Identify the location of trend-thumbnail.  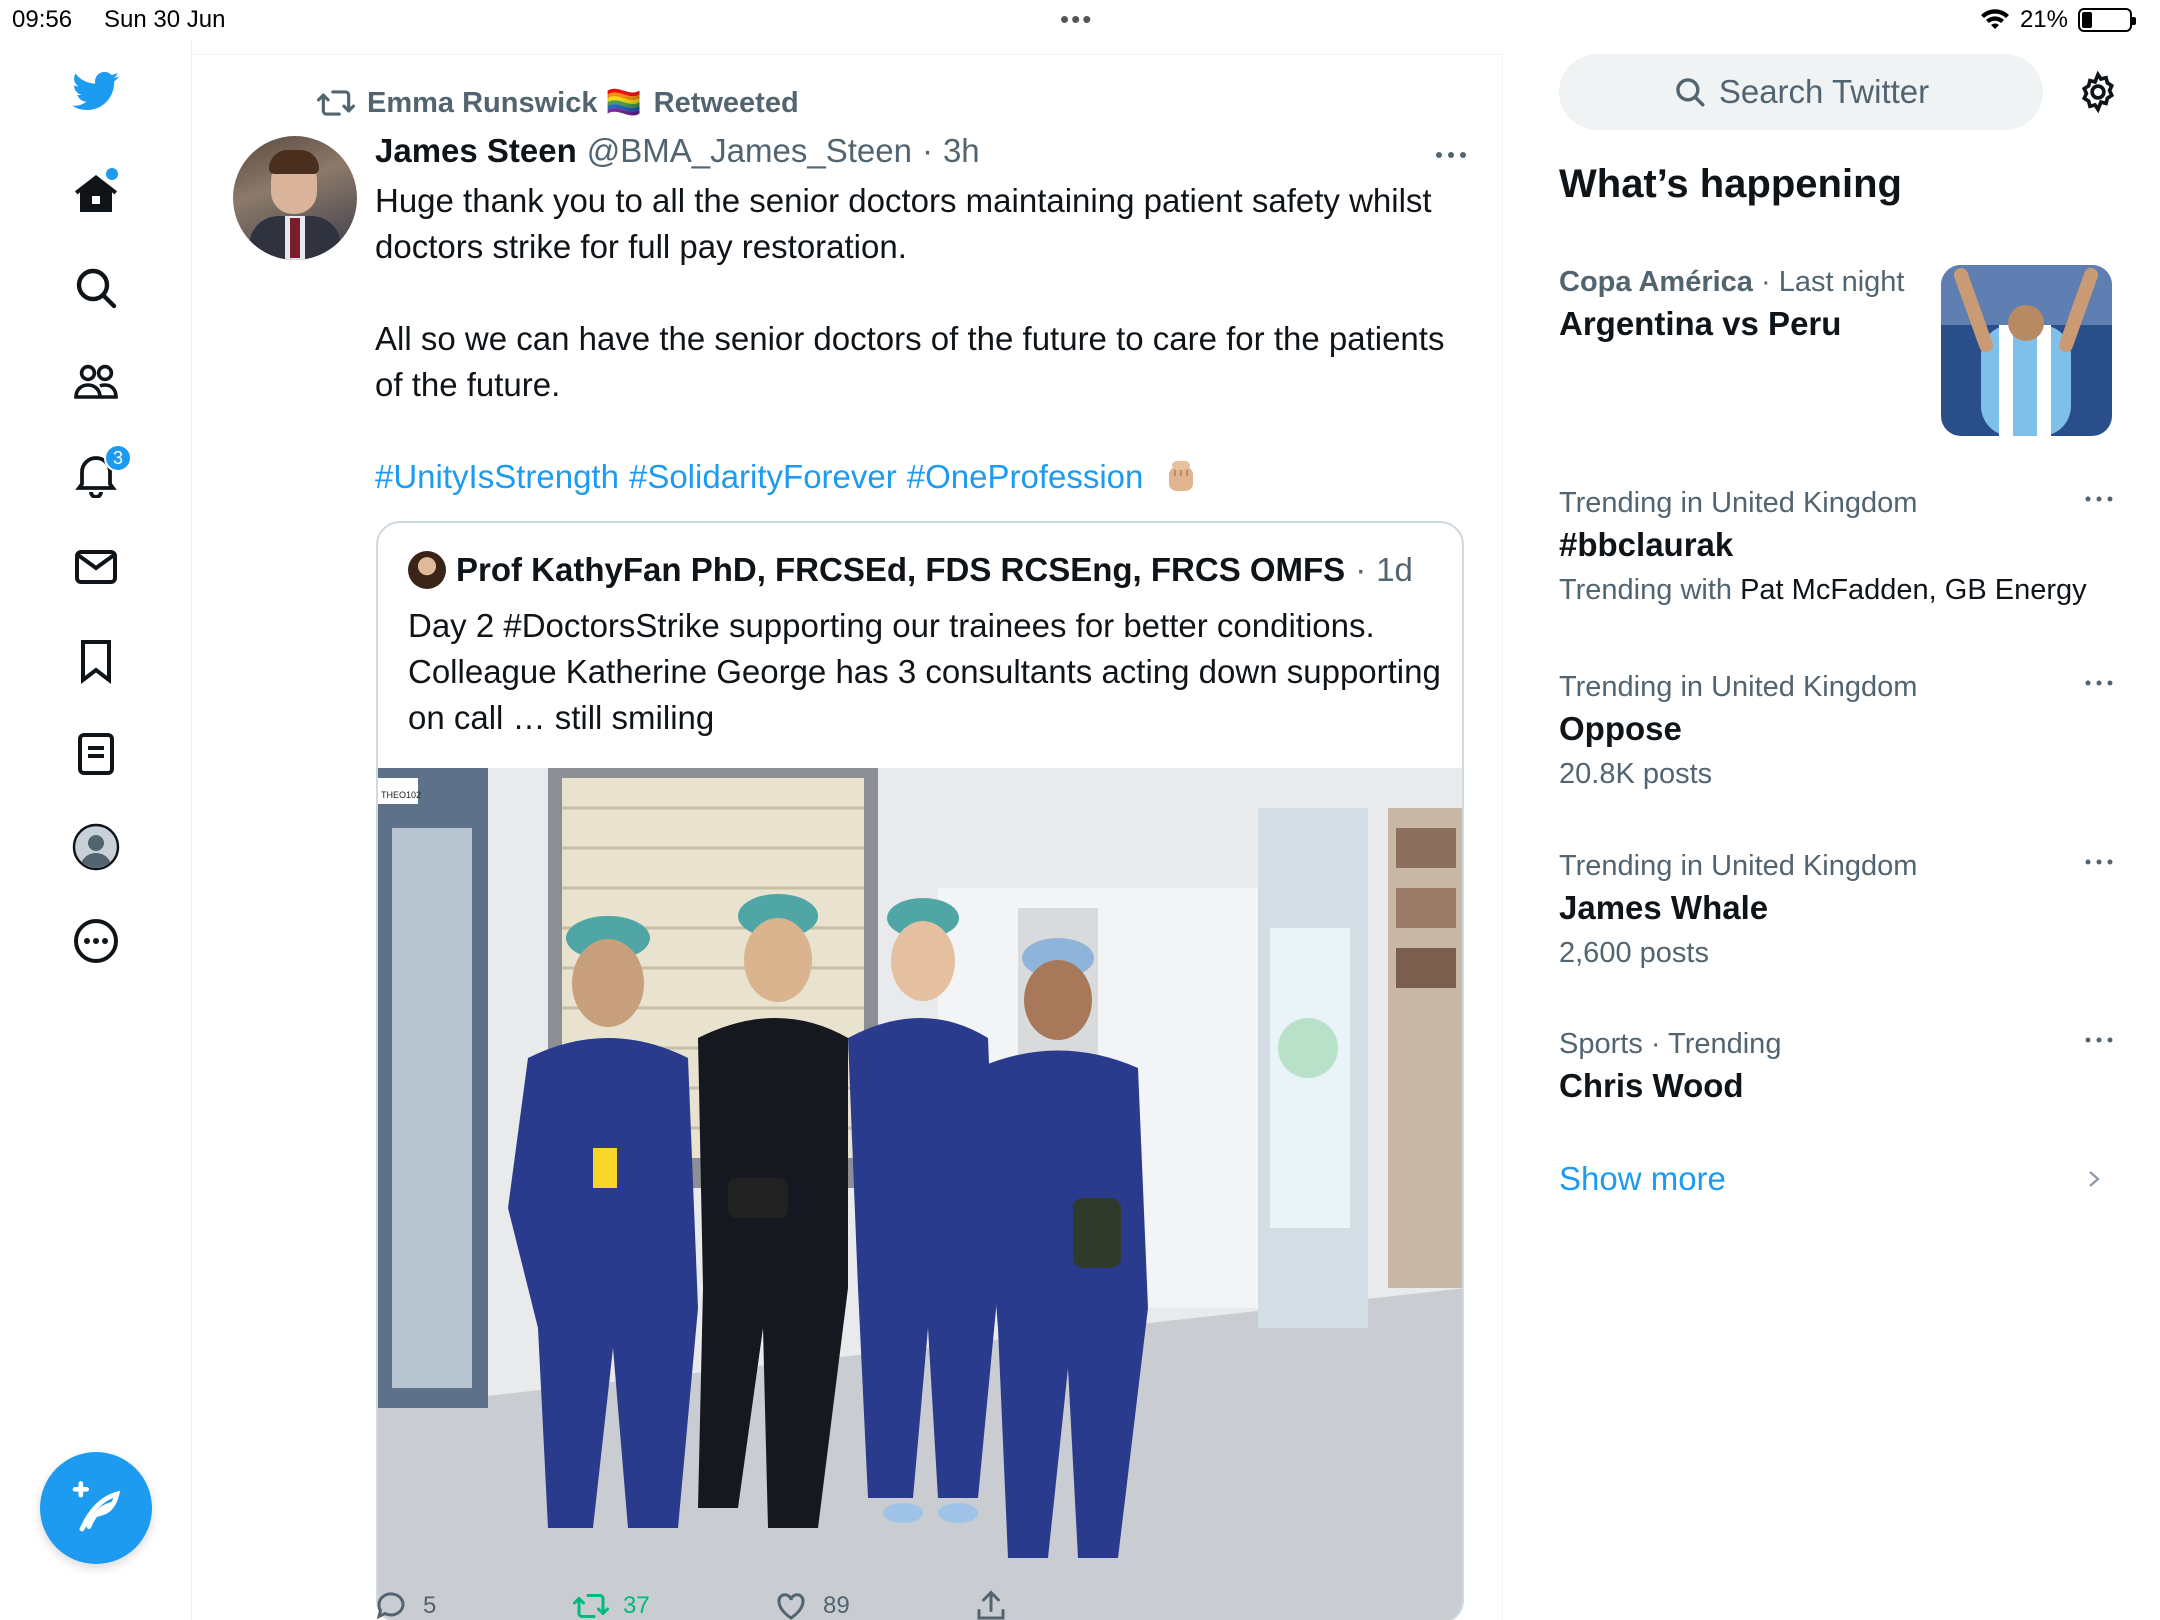
(2026, 350).